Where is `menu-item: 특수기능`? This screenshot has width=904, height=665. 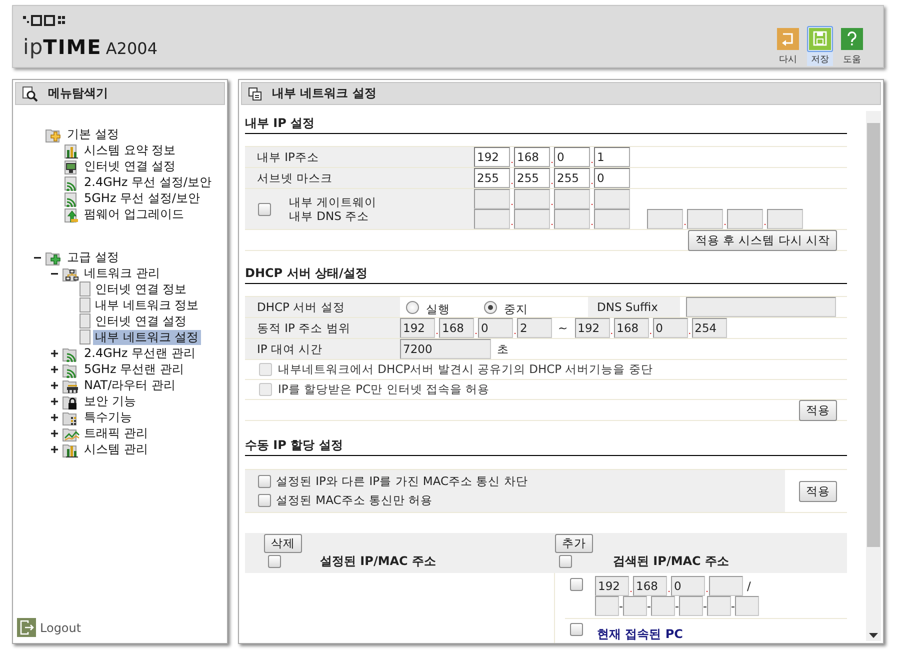
menu-item: 특수기능 is located at coordinates (108, 417).